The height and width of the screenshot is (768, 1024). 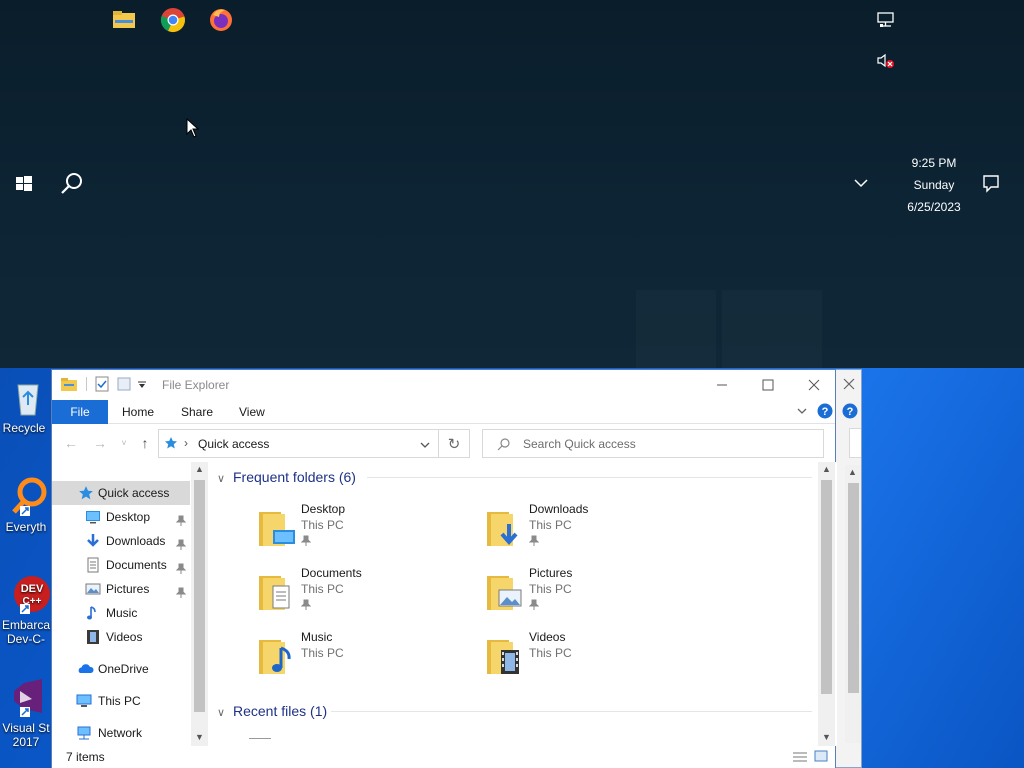 I want to click on folder-tile-downloads: Downloads This PC, so click(x=591, y=530).